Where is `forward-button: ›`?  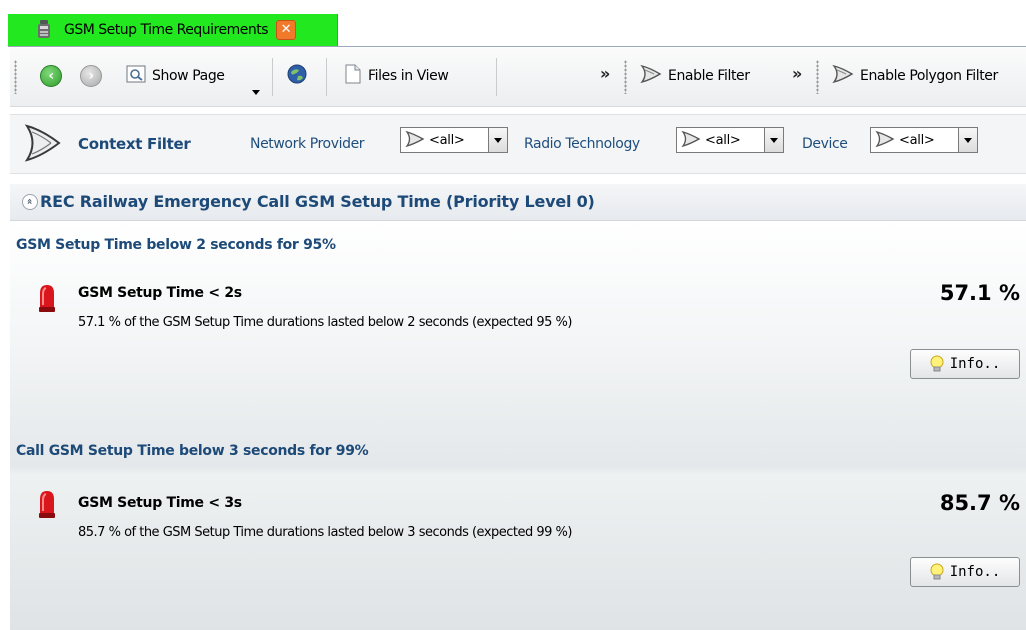
forward-button: › is located at coordinates (91, 76).